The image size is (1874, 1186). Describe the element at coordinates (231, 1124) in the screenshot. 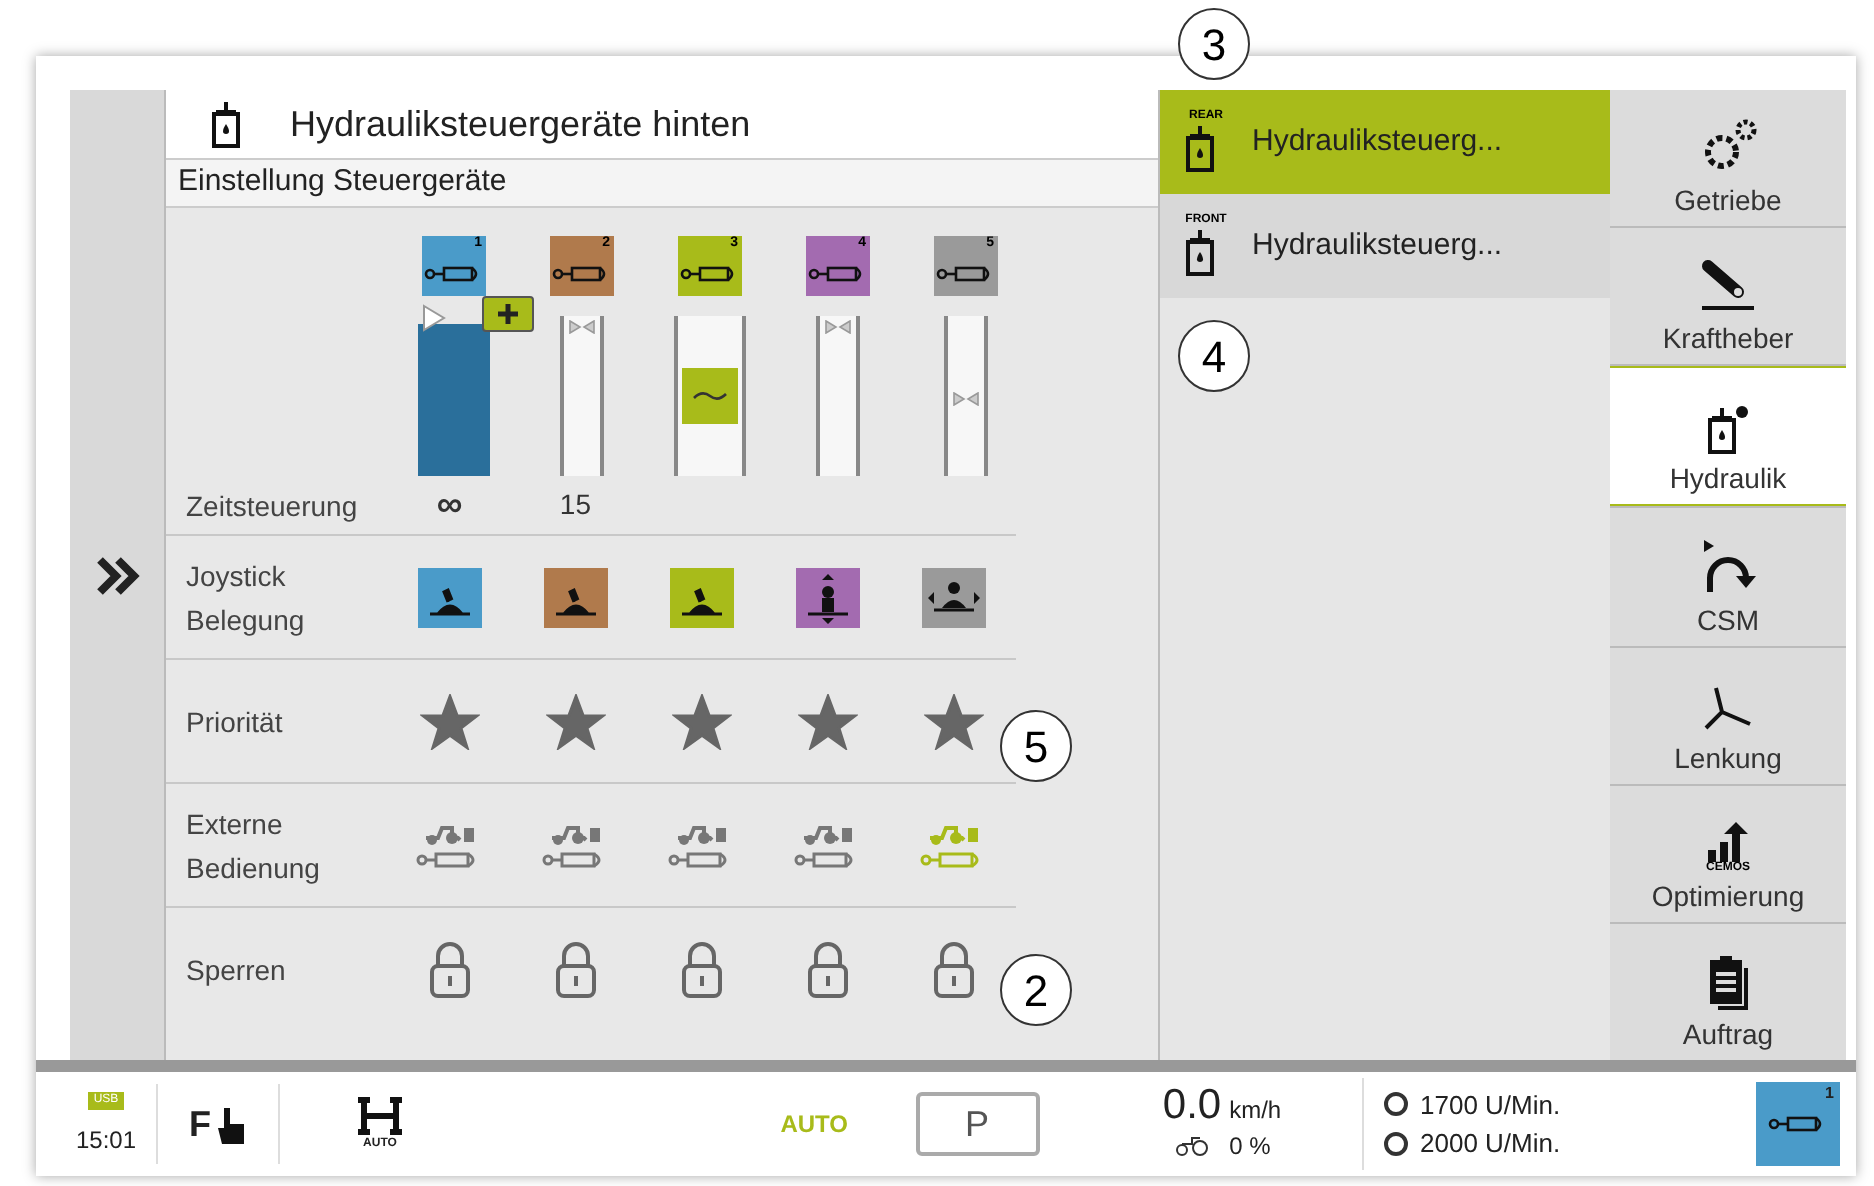

I see `hand-icon` at that location.